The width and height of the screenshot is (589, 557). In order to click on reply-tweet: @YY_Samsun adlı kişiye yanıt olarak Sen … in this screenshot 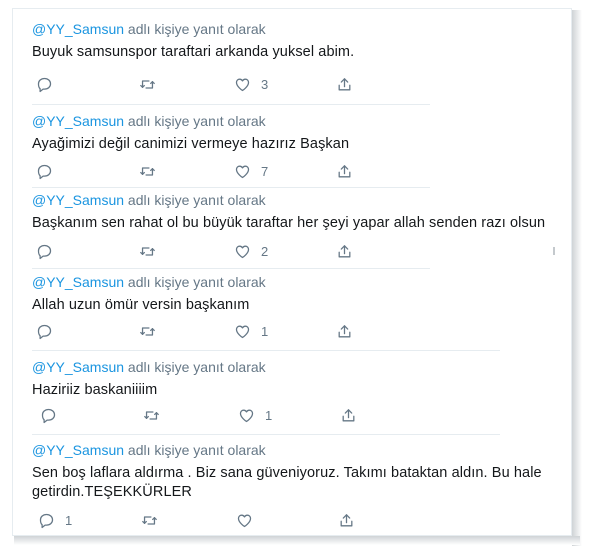, I will do `click(302, 471)`.